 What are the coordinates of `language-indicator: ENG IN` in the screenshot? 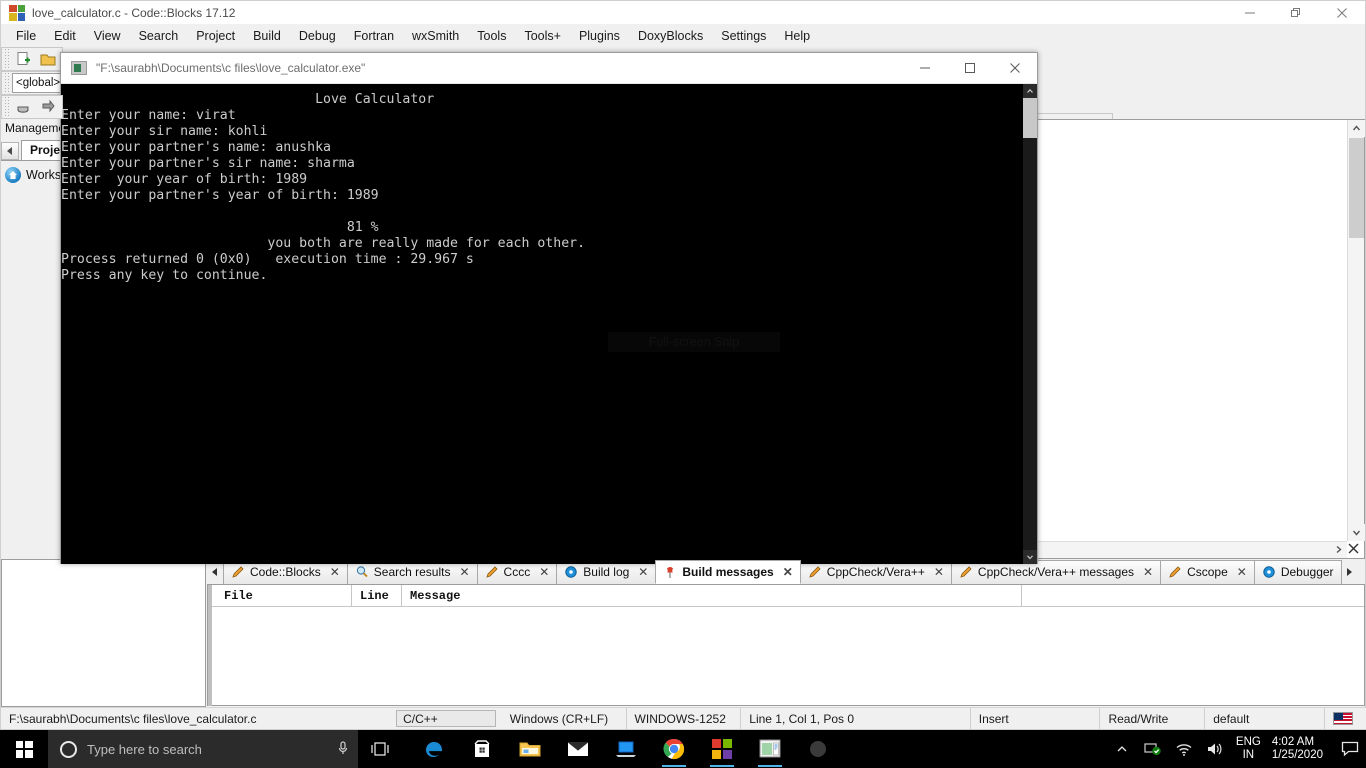 It's located at (1248, 749).